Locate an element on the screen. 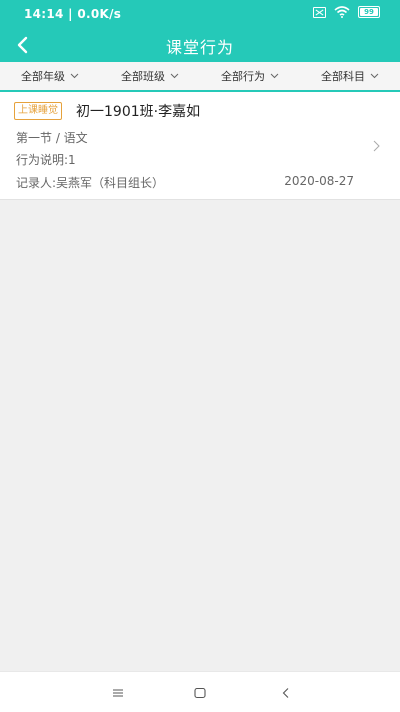 Image resolution: width=400 pixels, height=712 pixels. record-period-subject: 第一节 / 语文 is located at coordinates (52, 138).